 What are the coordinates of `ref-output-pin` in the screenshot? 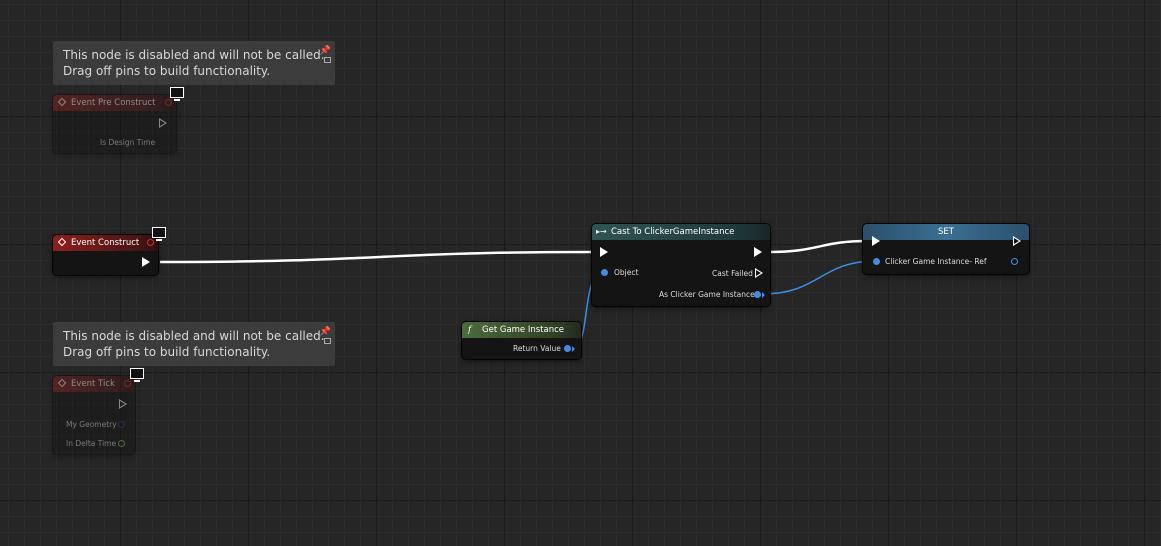 It's located at (1014, 261).